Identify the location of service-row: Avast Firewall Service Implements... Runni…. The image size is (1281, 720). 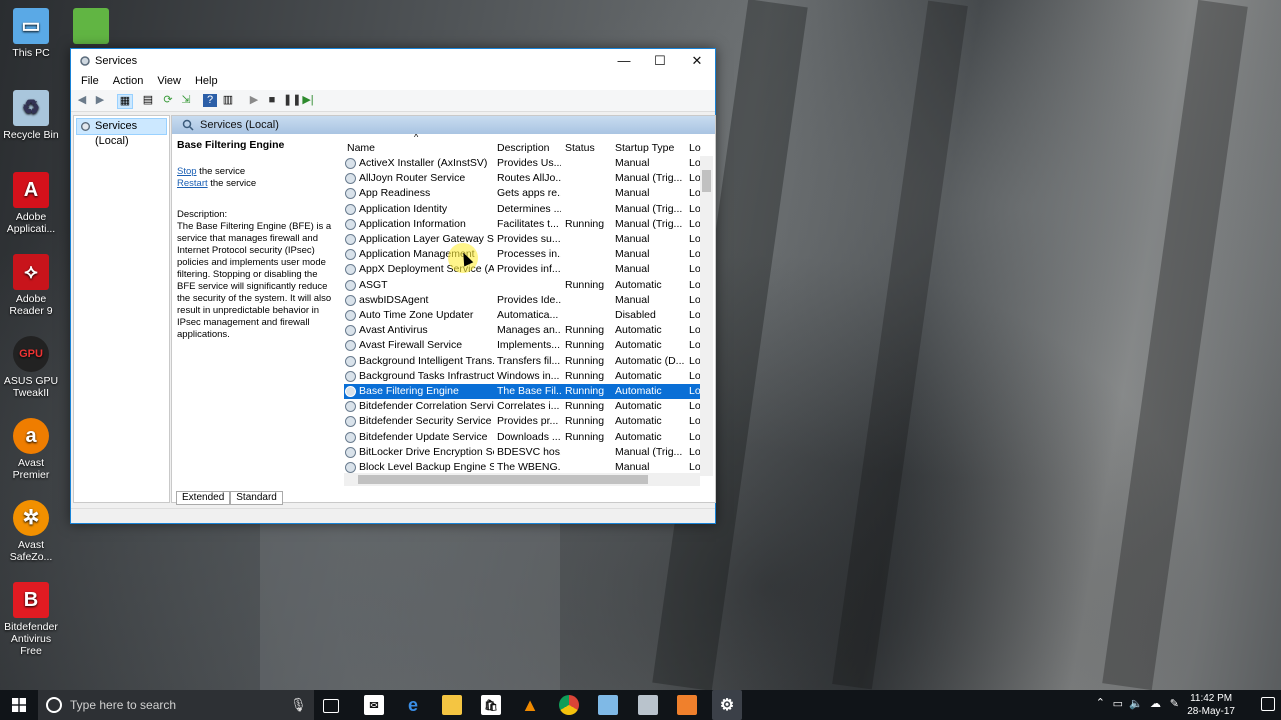
(522, 345).